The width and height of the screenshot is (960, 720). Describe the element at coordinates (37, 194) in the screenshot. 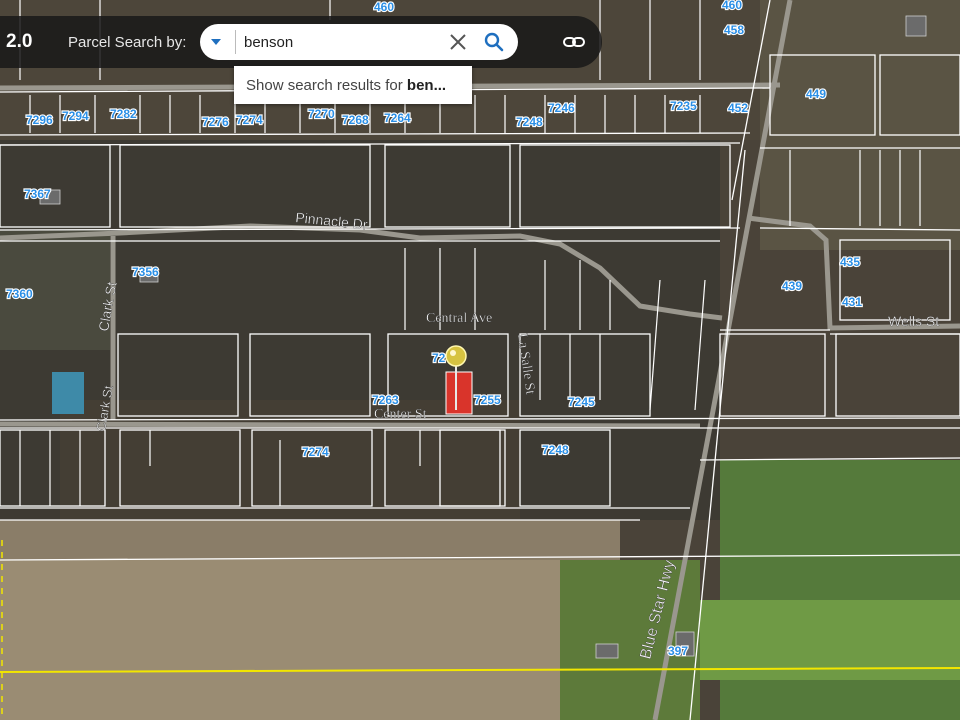

I see `parcel-label: 7367` at that location.